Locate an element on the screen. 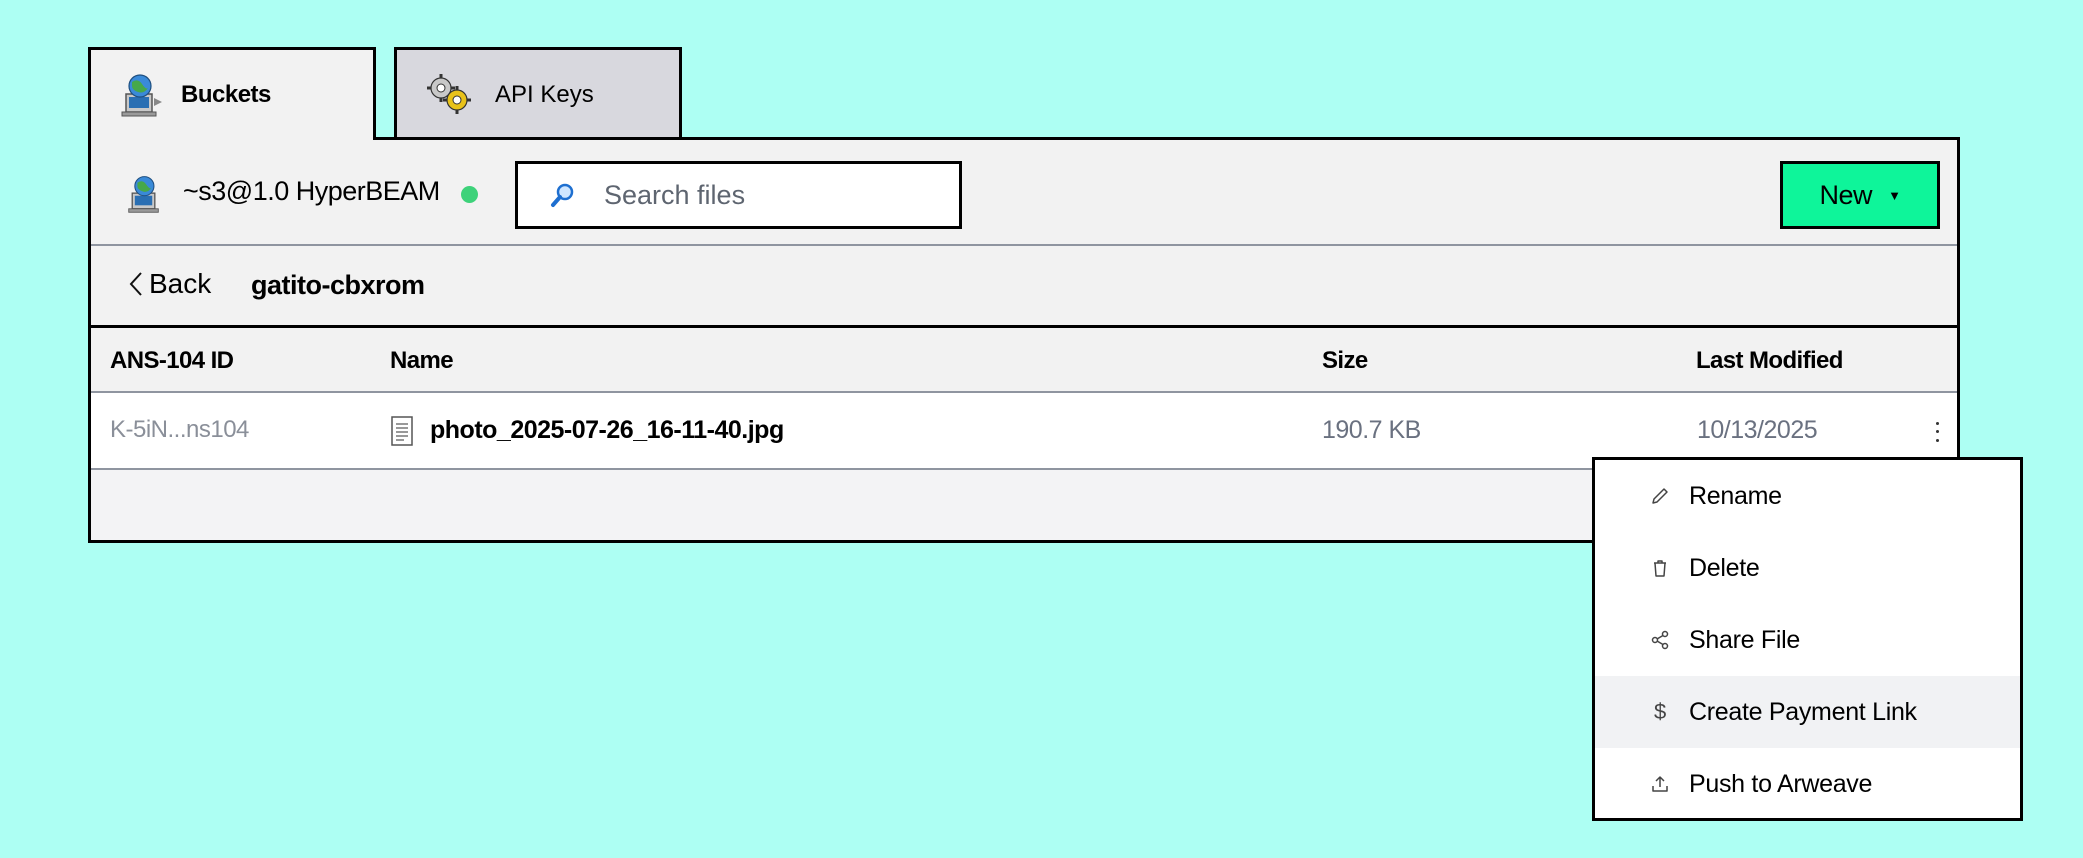  server-icon is located at coordinates (147, 194).